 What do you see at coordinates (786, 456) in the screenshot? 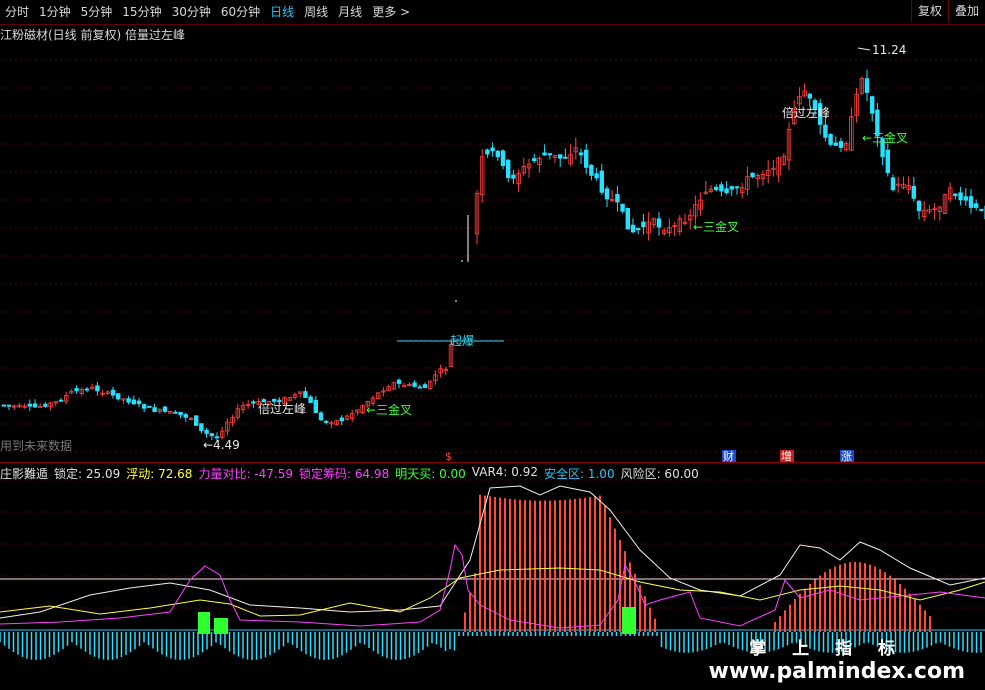
I see `event-marker-increase: 增` at bounding box center [786, 456].